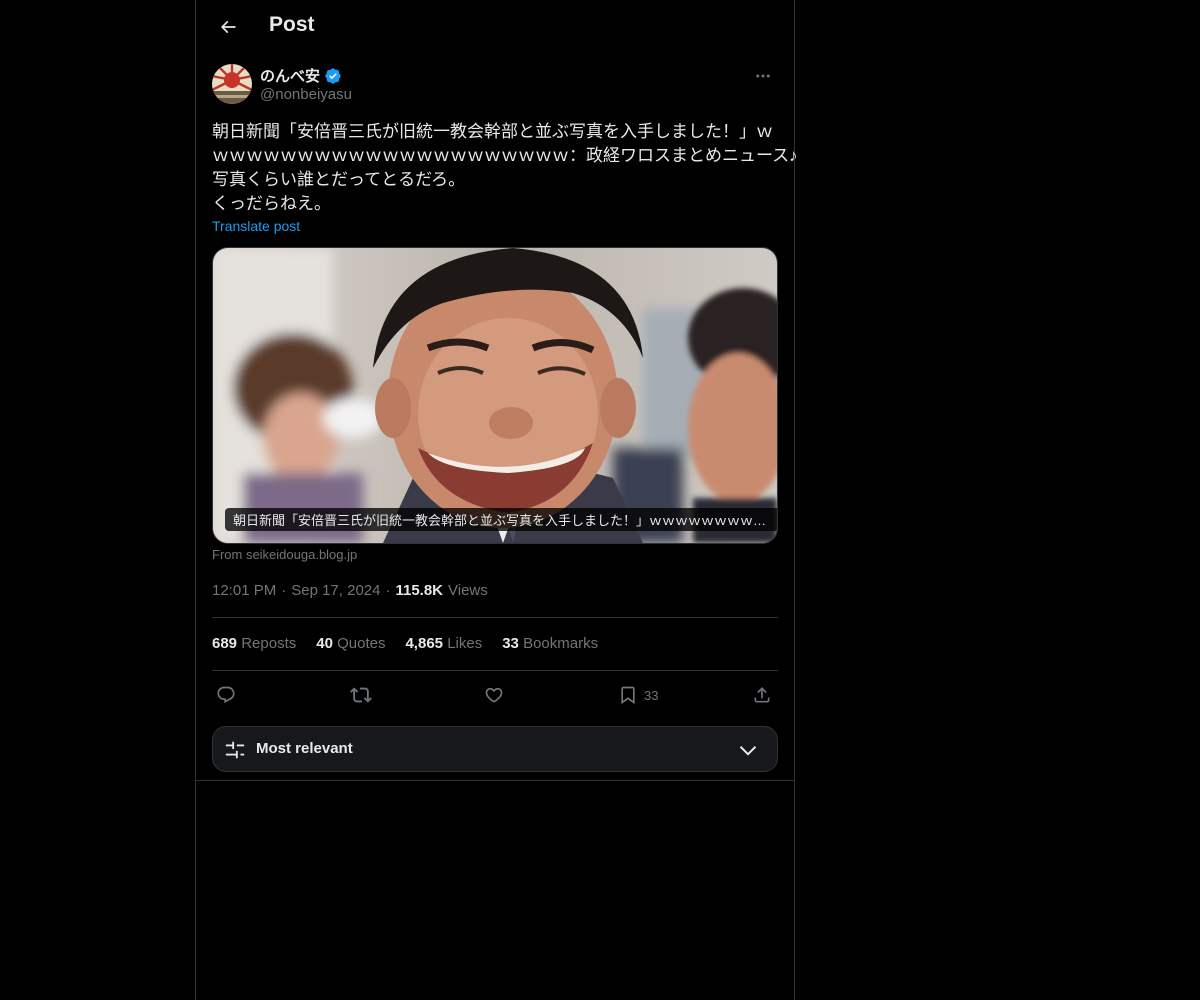 This screenshot has height=1000, width=1200. Describe the element at coordinates (335, 590) in the screenshot. I see `post-date: Sep 17, 2024` at that location.